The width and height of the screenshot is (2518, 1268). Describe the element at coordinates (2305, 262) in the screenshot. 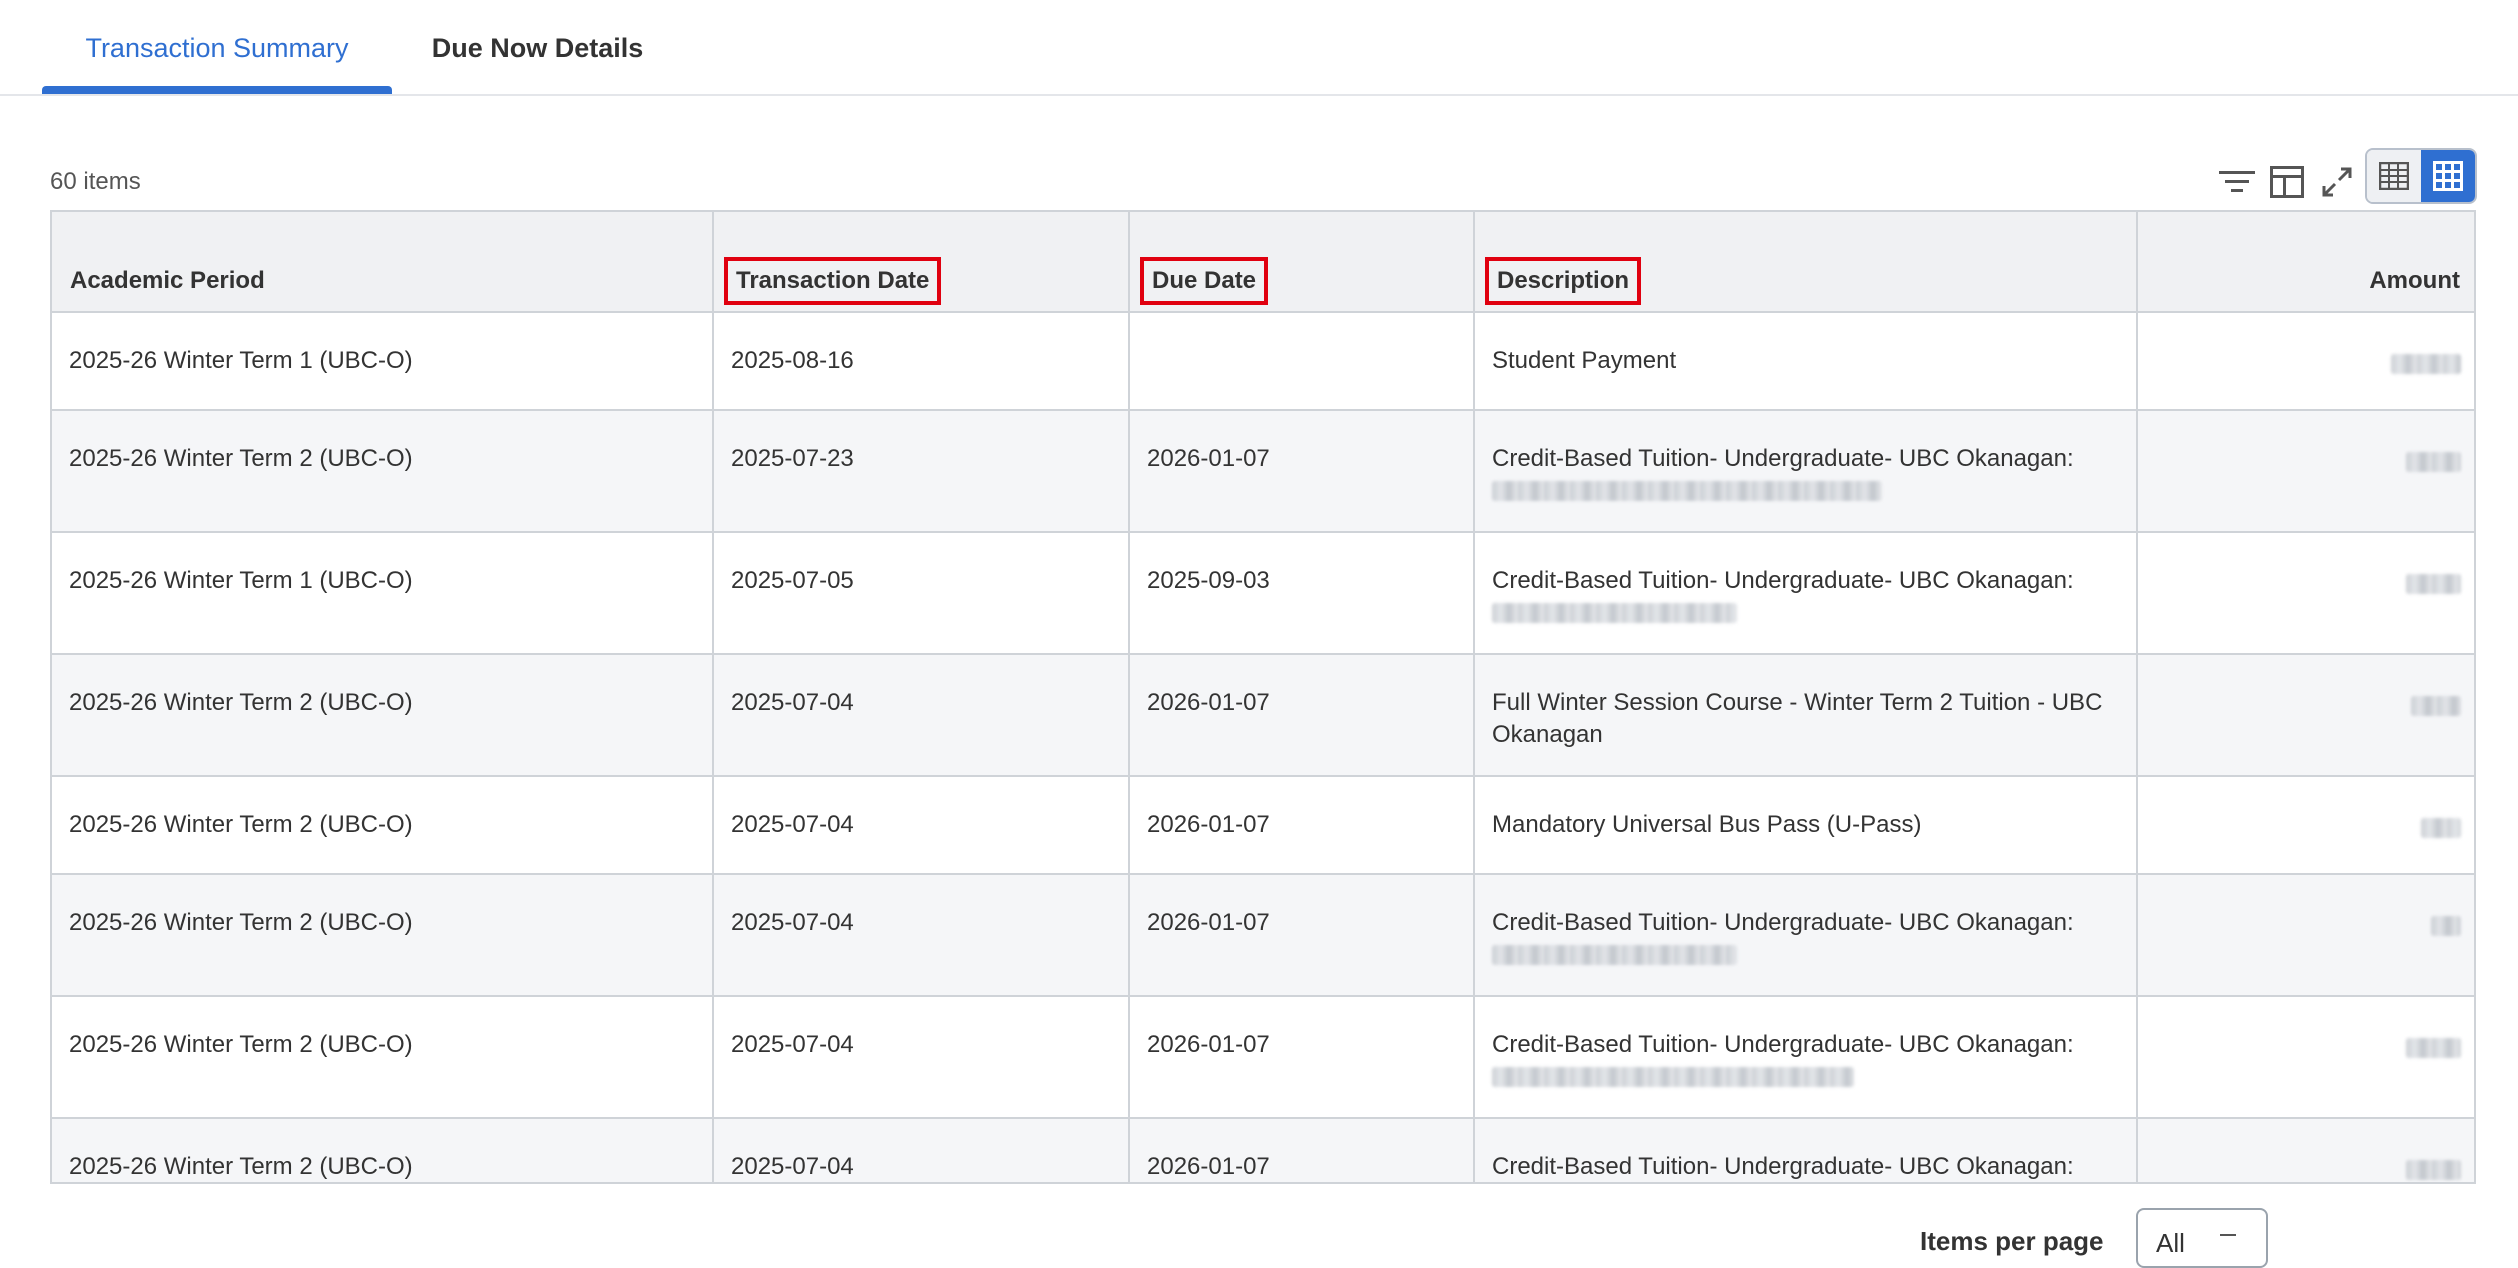

I see `column-header-amount: Amount` at that location.